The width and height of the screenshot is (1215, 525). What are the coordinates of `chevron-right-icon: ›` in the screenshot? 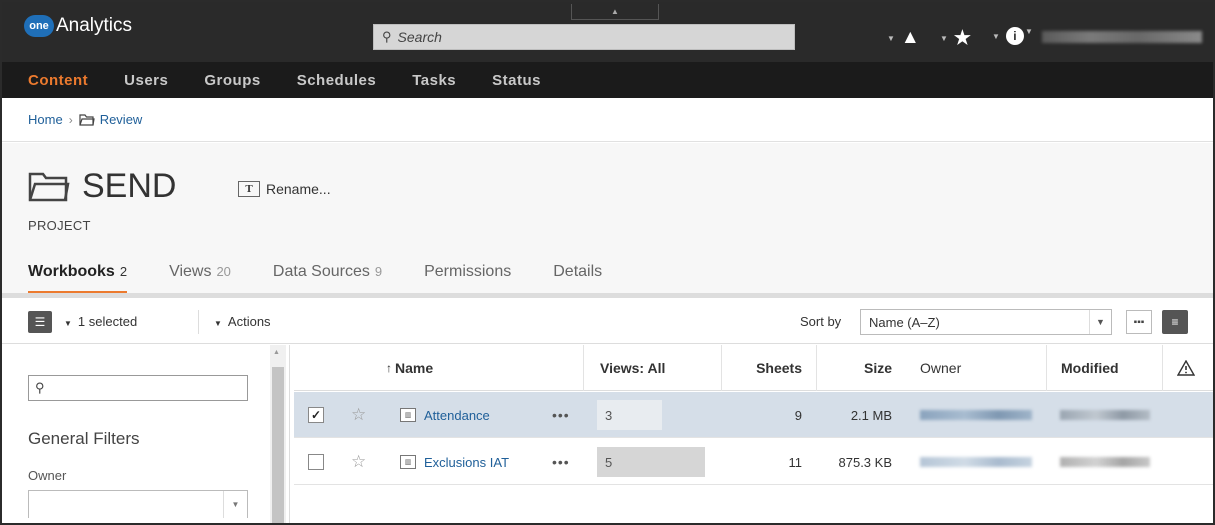 It's located at (70, 119).